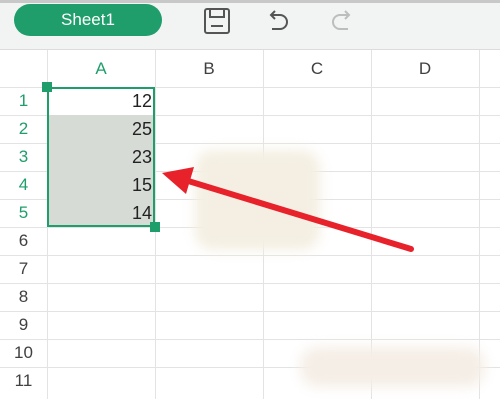 The image size is (500, 399). What do you see at coordinates (155, 227) in the screenshot?
I see `selection-handle-bottom-right` at bounding box center [155, 227].